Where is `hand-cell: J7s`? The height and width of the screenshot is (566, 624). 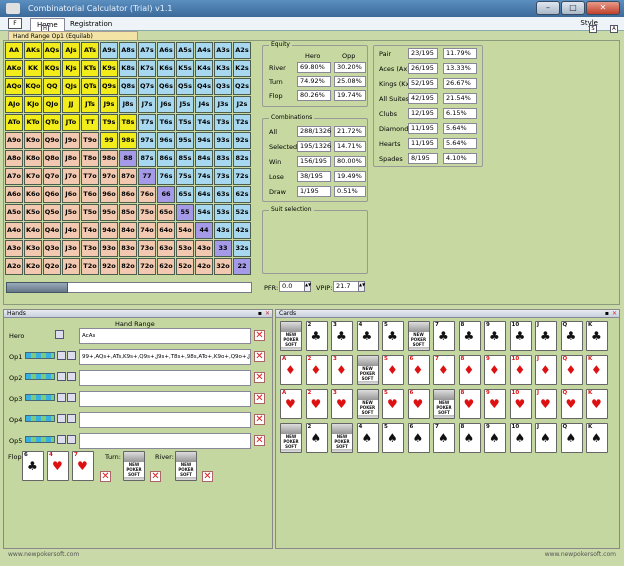 hand-cell: J7s is located at coordinates (147, 104).